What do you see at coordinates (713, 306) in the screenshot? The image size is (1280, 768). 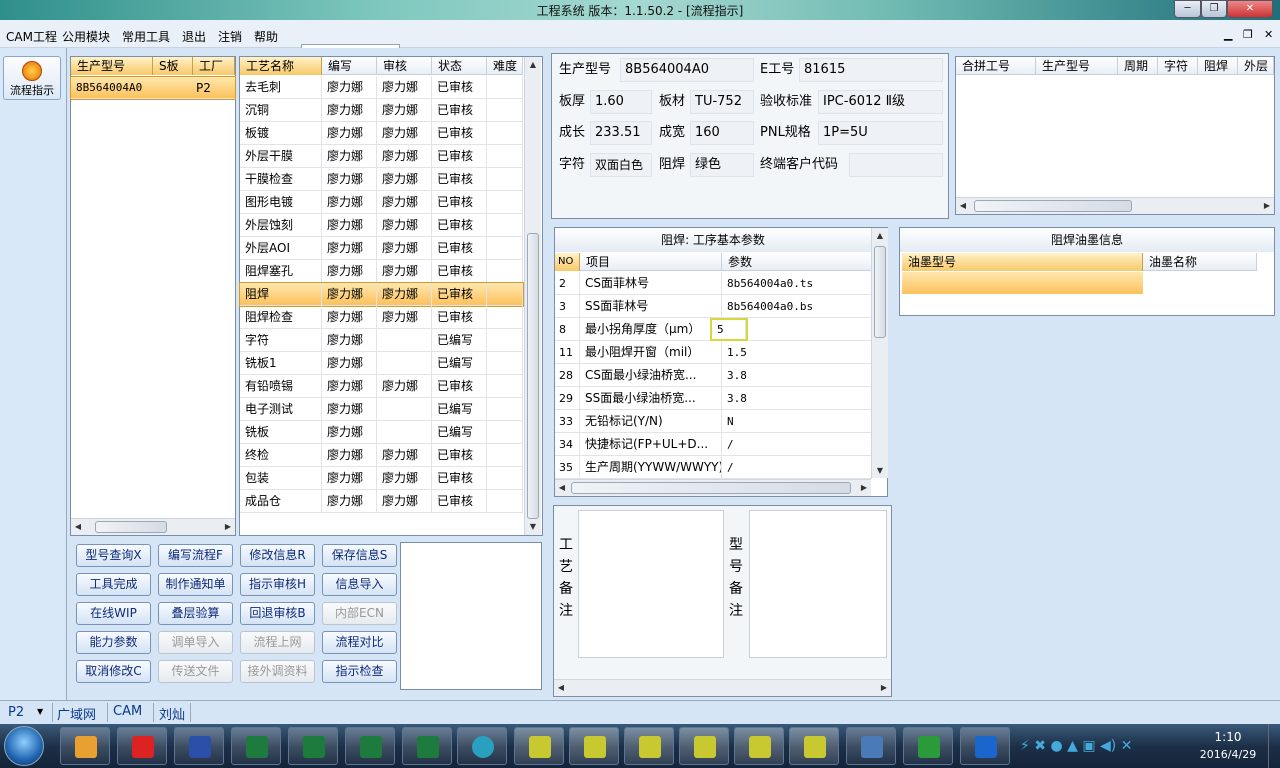 I see `param-row: 3 SS面菲林号 8b564004a0.bs` at bounding box center [713, 306].